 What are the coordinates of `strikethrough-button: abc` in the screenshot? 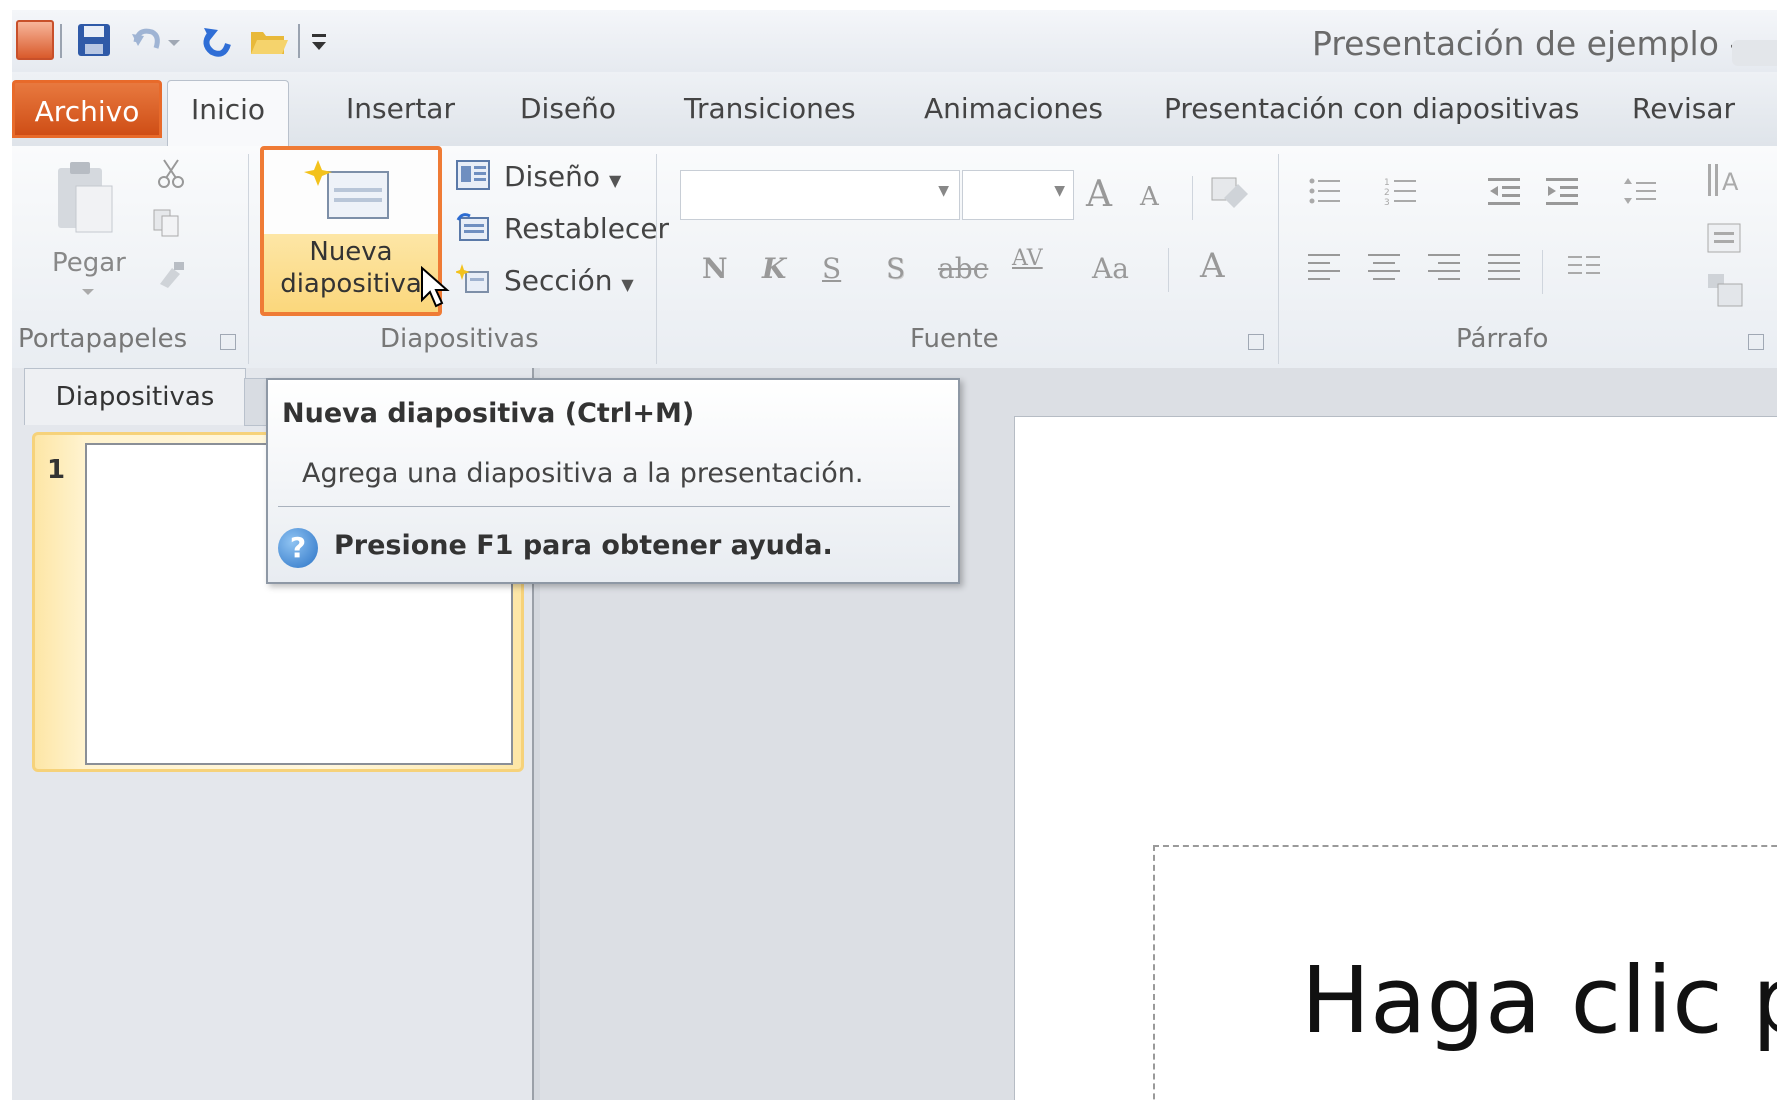 It's located at (963, 268).